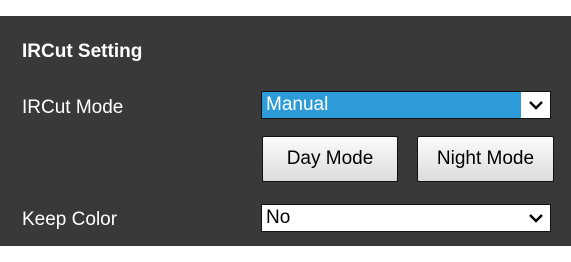 This screenshot has height=262, width=571. Describe the element at coordinates (406, 218) in the screenshot. I see `keep-color-select: No` at that location.